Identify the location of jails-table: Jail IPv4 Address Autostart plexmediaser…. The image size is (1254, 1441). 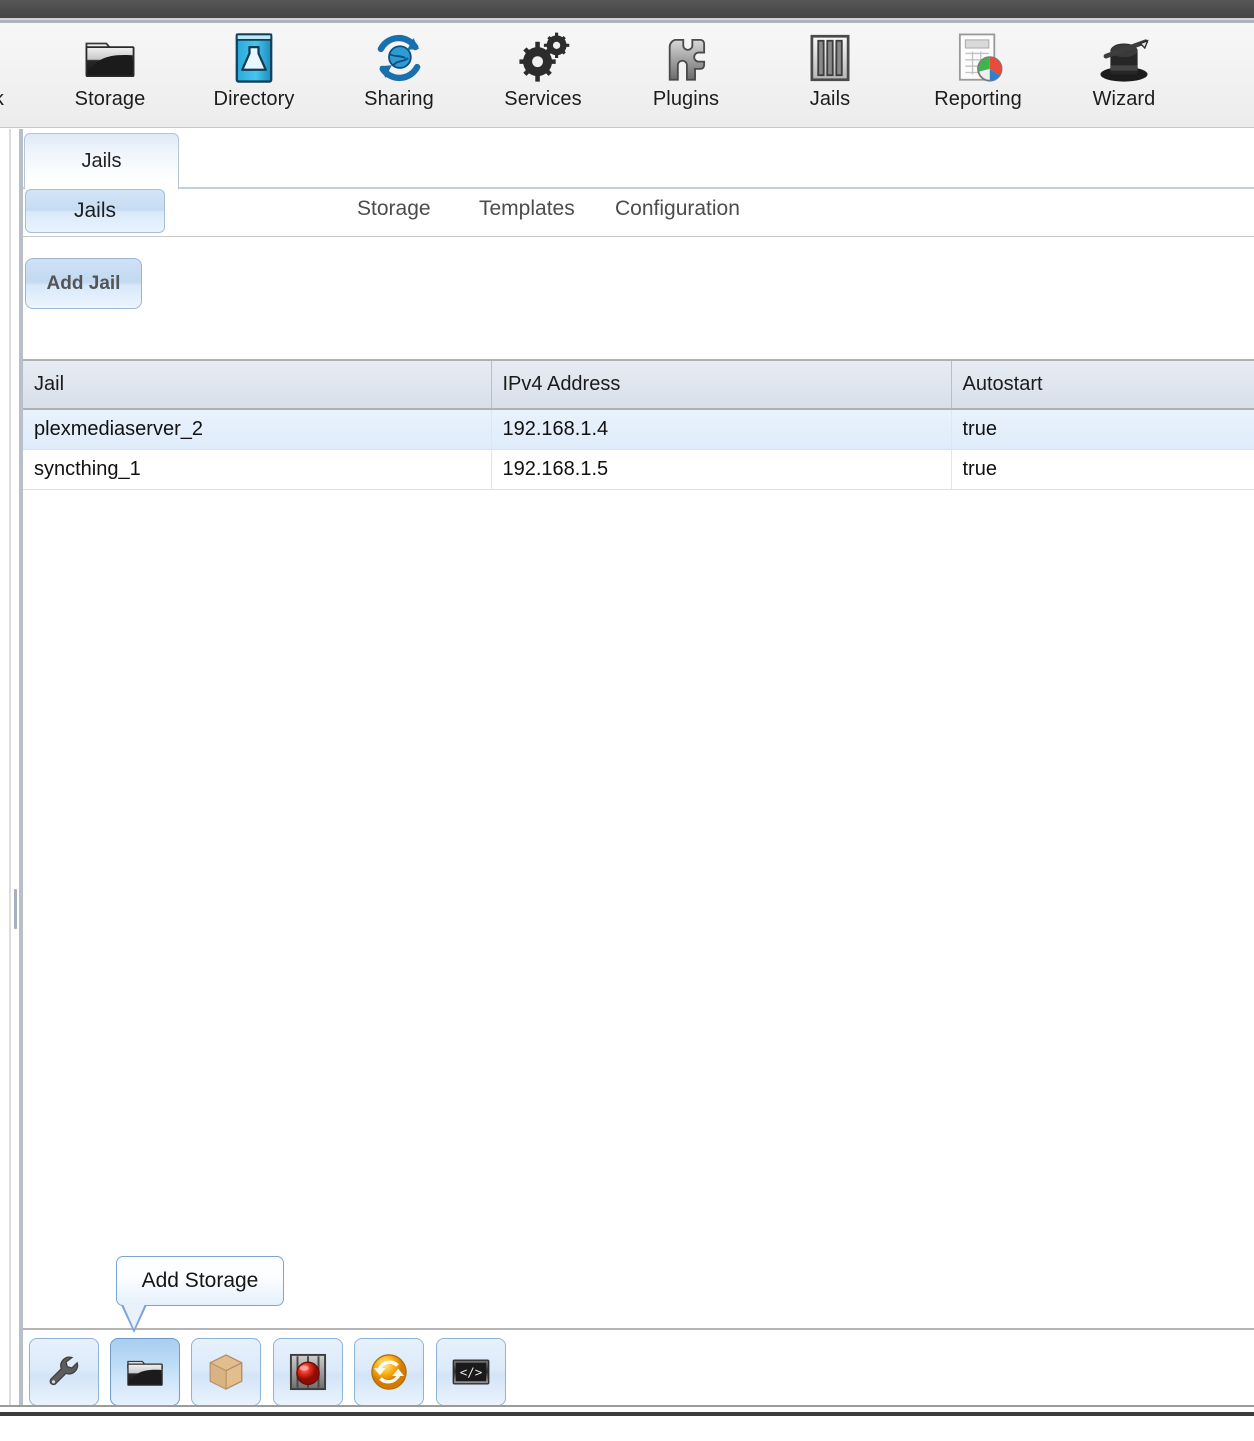
(638, 425).